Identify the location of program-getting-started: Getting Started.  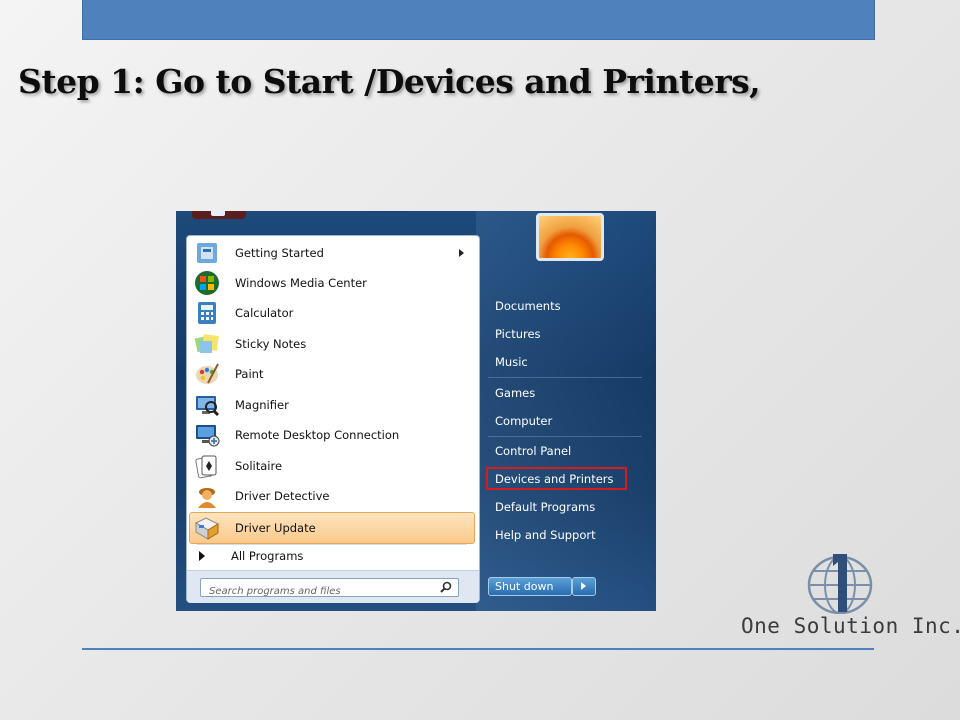
(332, 253).